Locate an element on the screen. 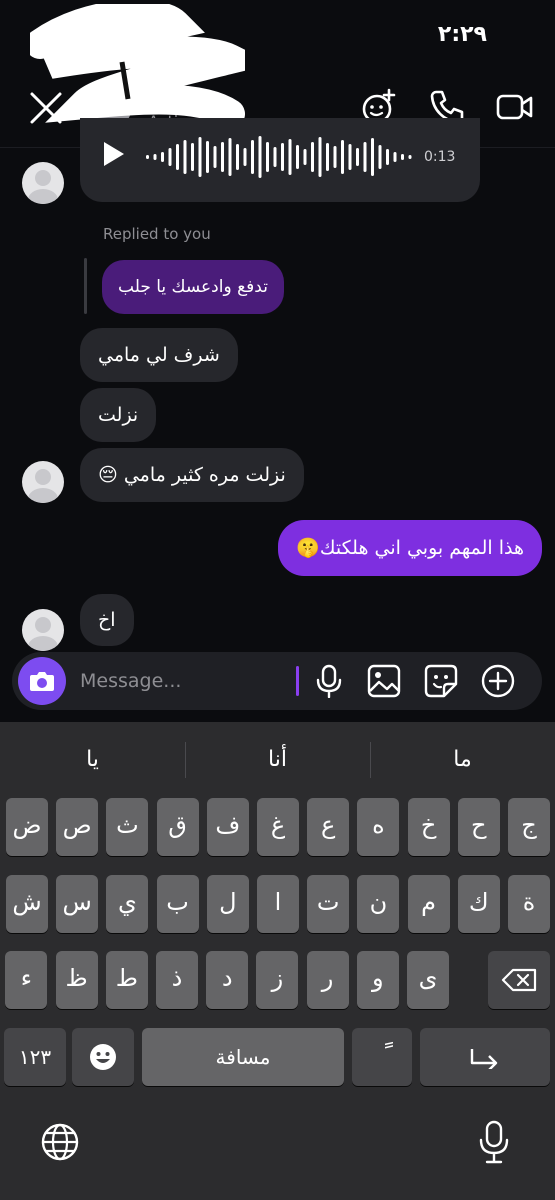  return-key is located at coordinates (485, 1057).